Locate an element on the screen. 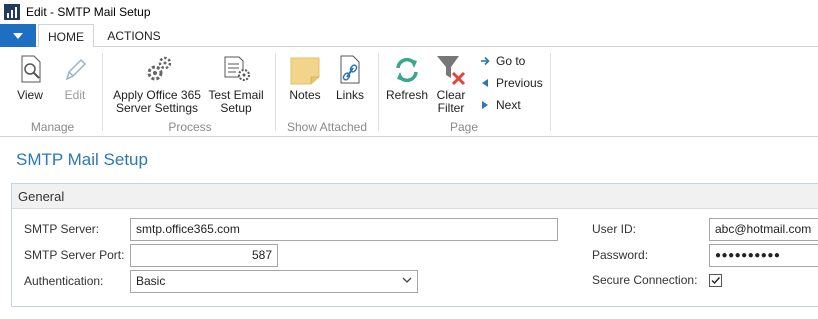  edit-button: Edit is located at coordinates (75, 81).